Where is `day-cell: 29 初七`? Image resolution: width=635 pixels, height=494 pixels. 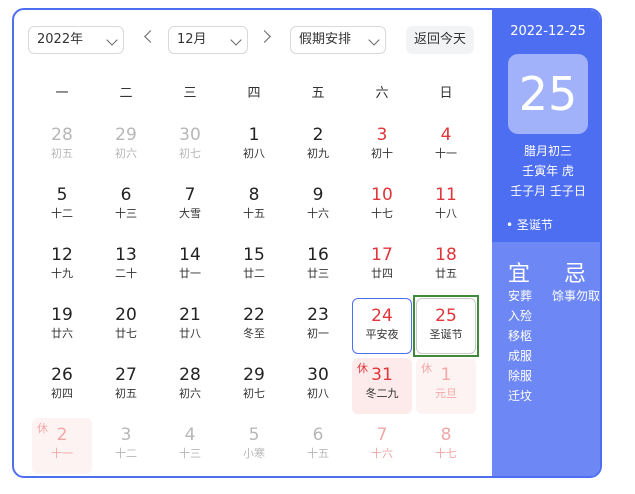
day-cell: 29 初七 is located at coordinates (254, 386).